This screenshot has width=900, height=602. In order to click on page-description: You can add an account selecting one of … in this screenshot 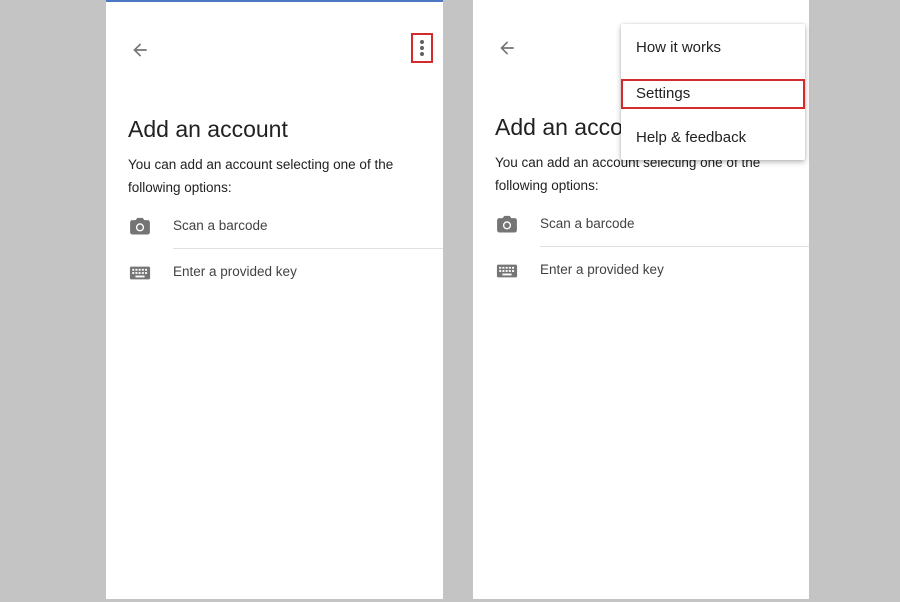, I will do `click(261, 176)`.